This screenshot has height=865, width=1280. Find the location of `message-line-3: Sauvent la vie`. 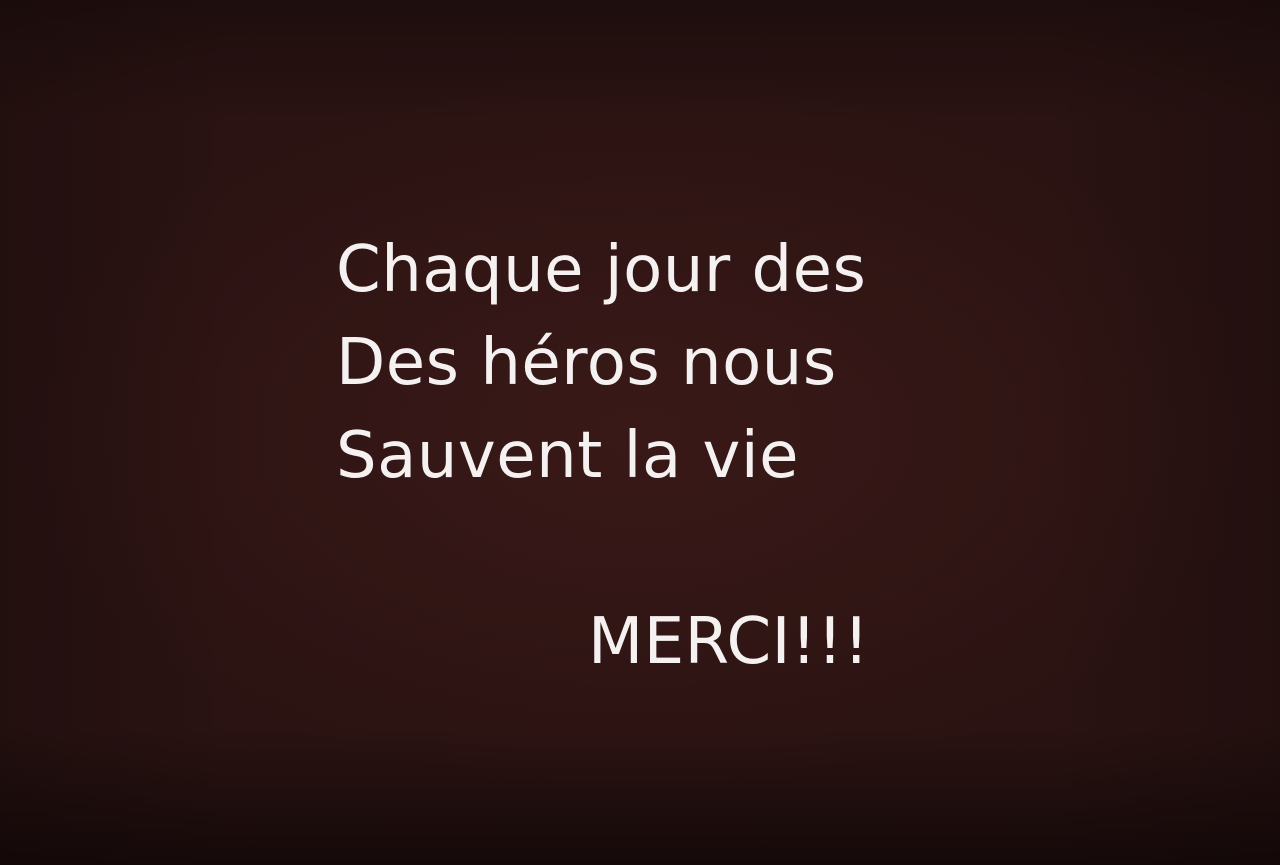

message-line-3: Sauvent la vie is located at coordinates (568, 456).